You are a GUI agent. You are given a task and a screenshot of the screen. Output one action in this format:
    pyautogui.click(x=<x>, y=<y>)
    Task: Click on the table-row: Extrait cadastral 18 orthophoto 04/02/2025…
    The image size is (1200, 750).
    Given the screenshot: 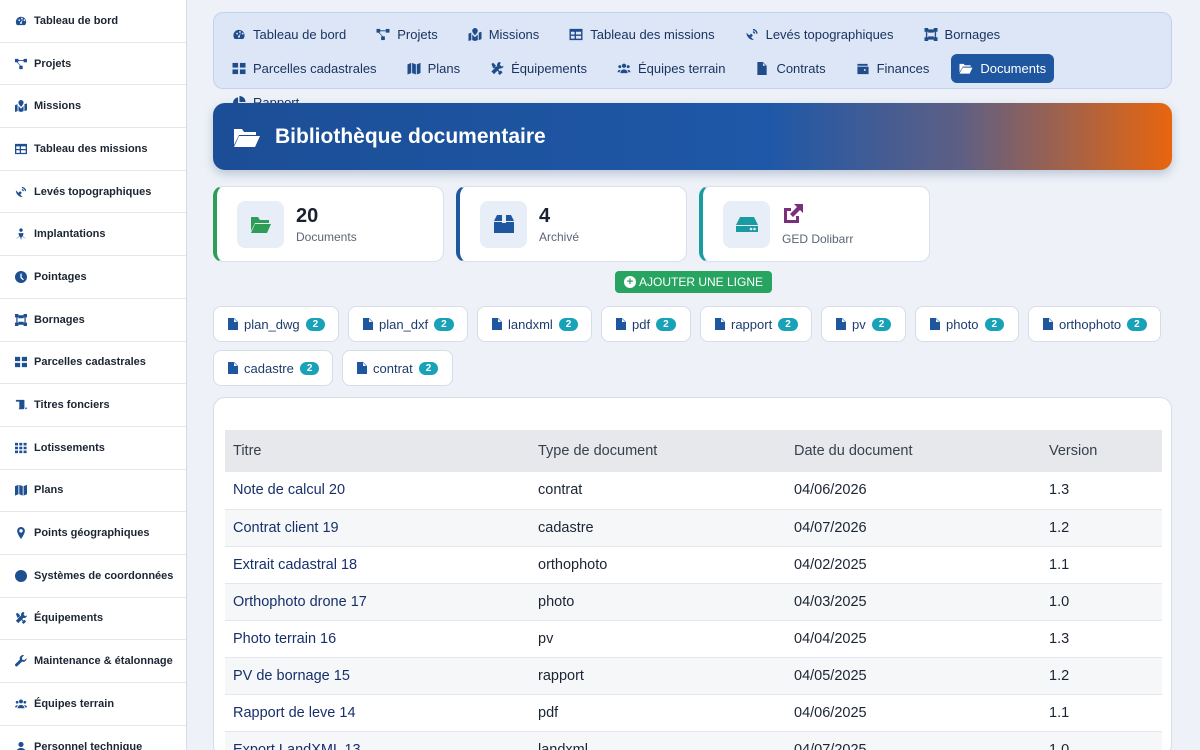 What is the action you would take?
    pyautogui.click(x=693, y=565)
    